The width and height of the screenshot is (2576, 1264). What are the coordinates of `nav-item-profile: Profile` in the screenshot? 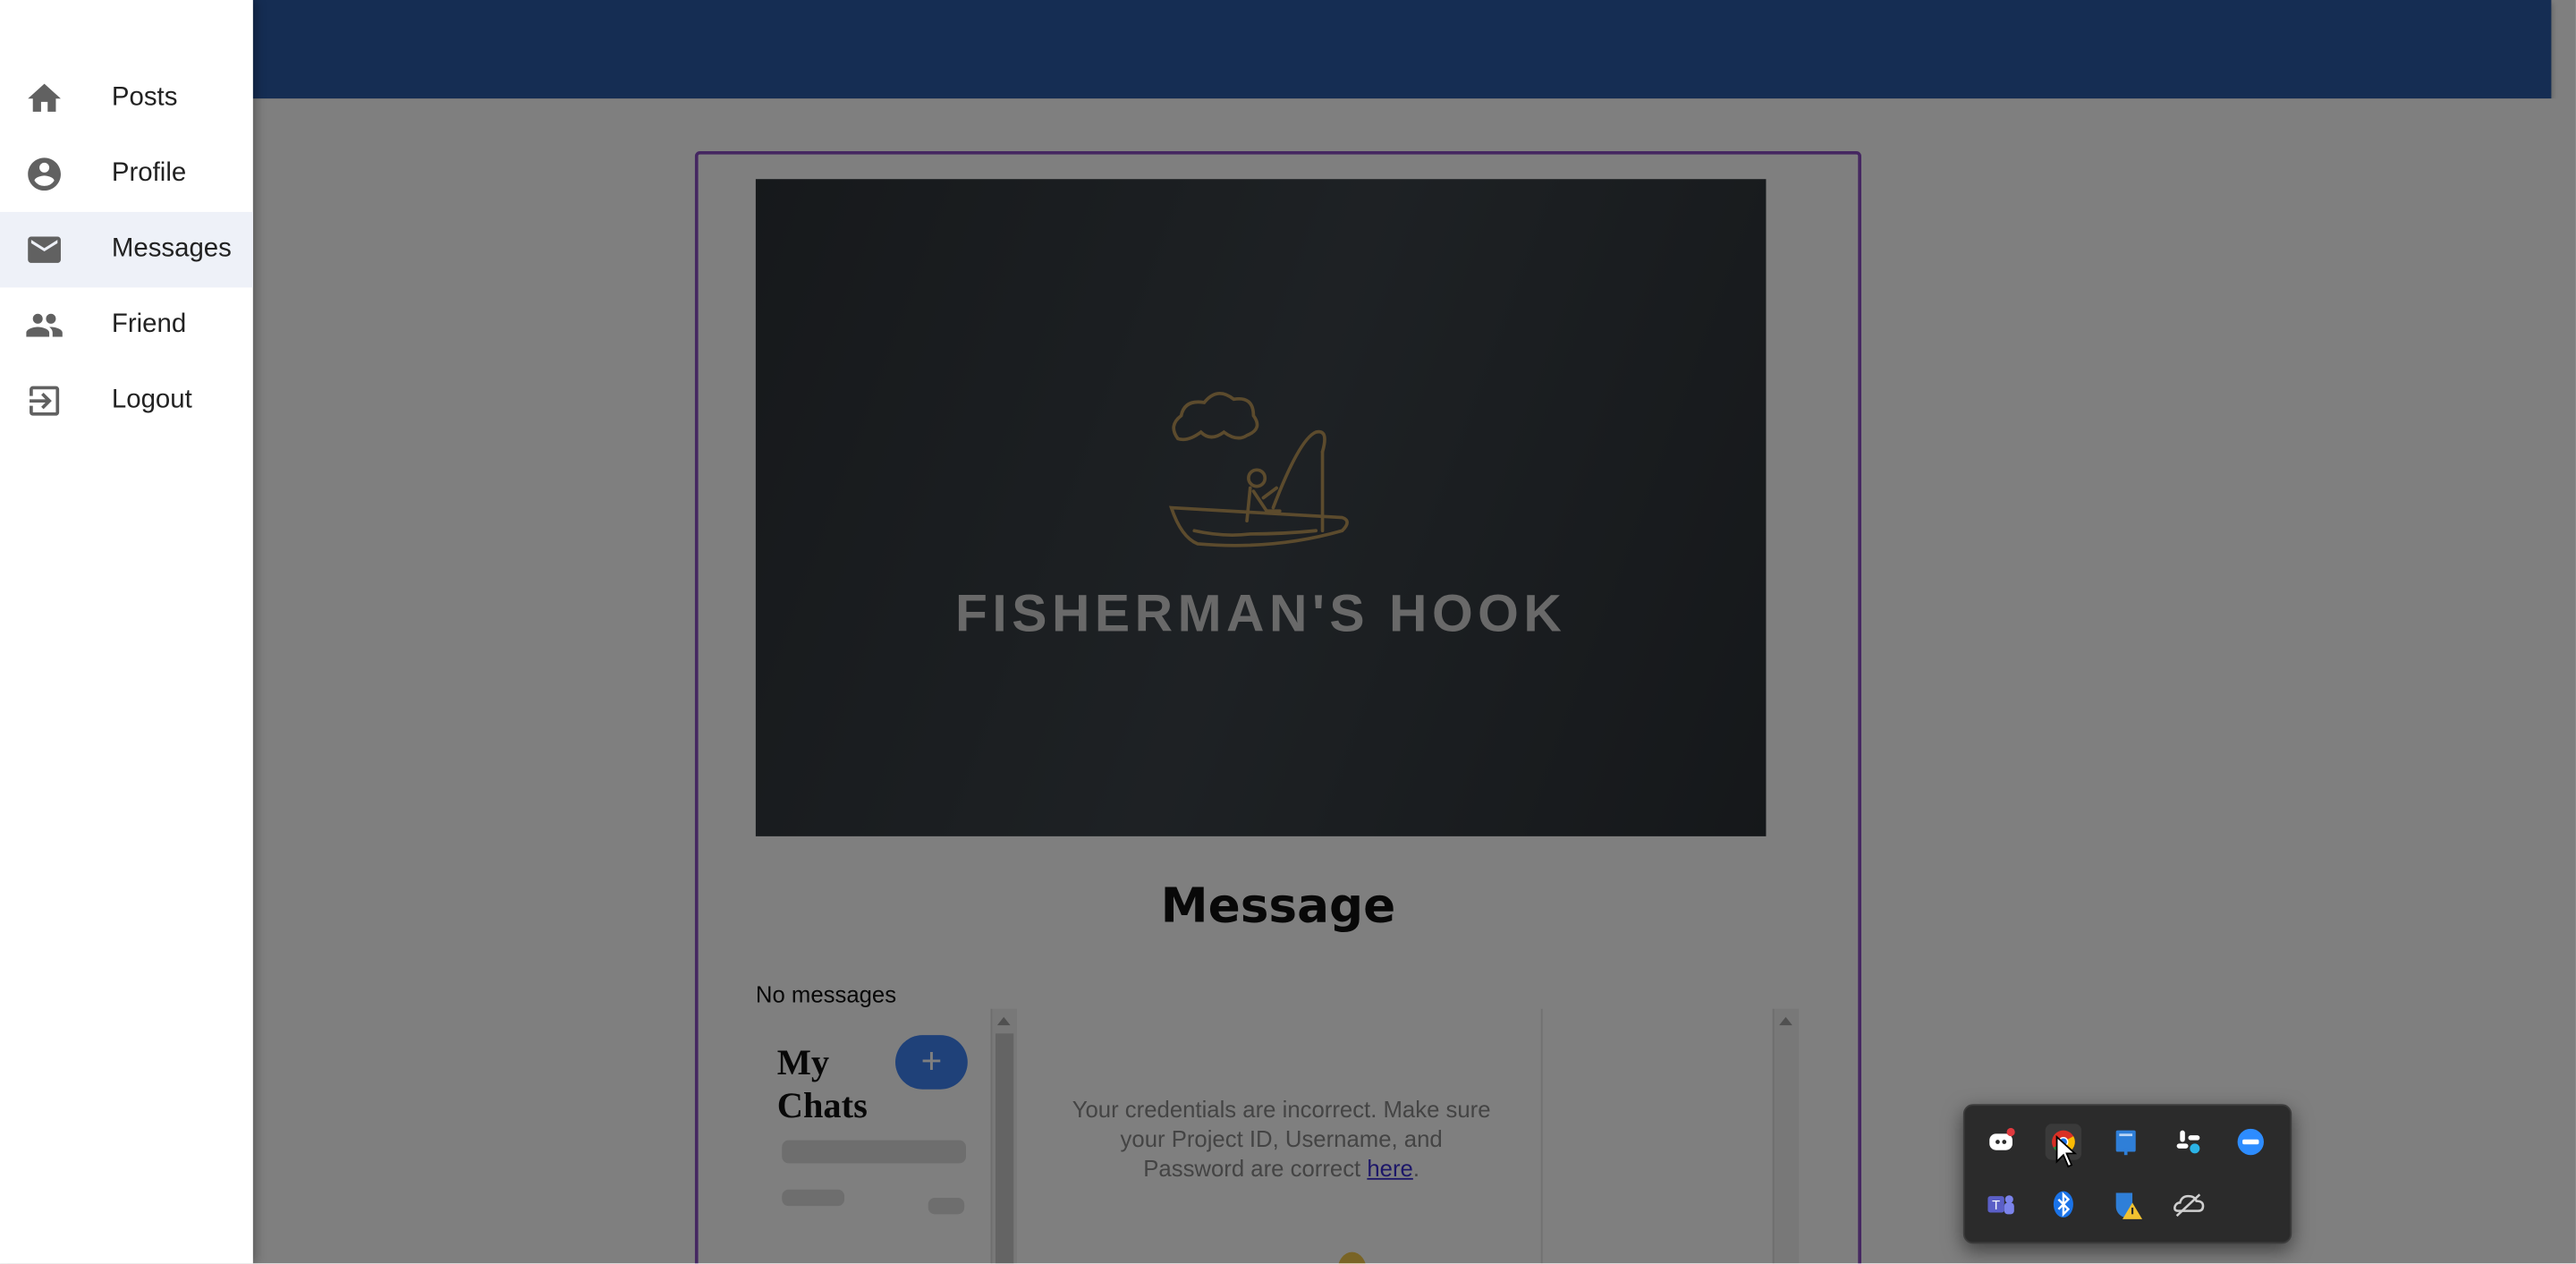 It's located at (126, 173).